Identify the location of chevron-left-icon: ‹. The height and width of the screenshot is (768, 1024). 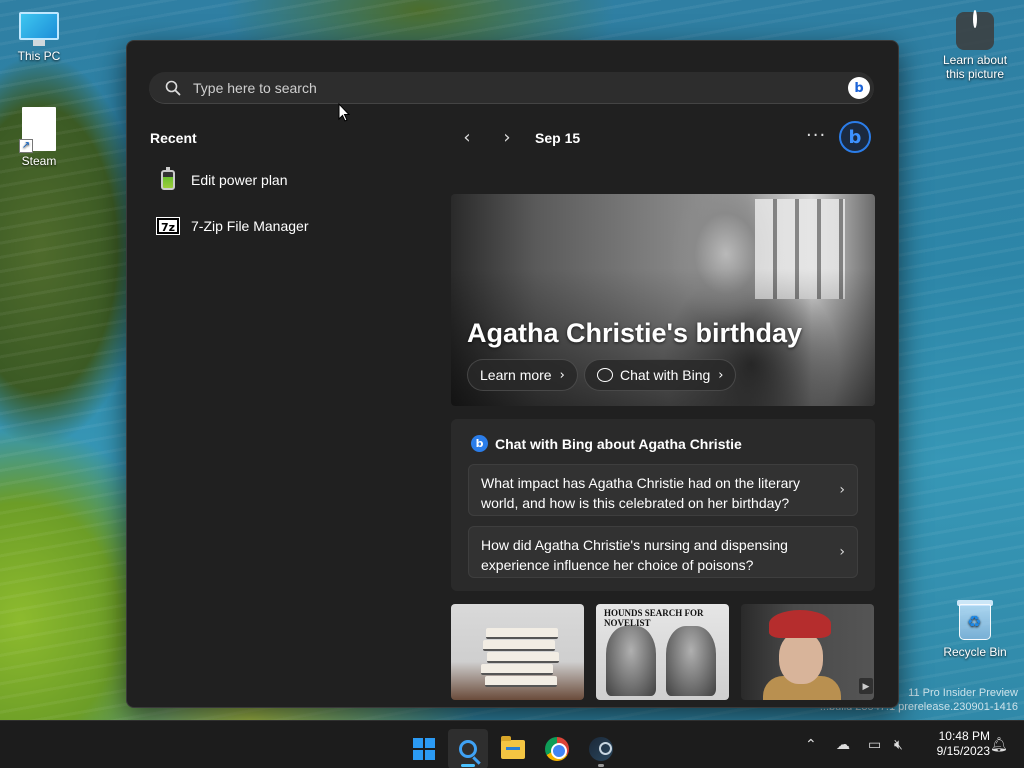
(467, 138).